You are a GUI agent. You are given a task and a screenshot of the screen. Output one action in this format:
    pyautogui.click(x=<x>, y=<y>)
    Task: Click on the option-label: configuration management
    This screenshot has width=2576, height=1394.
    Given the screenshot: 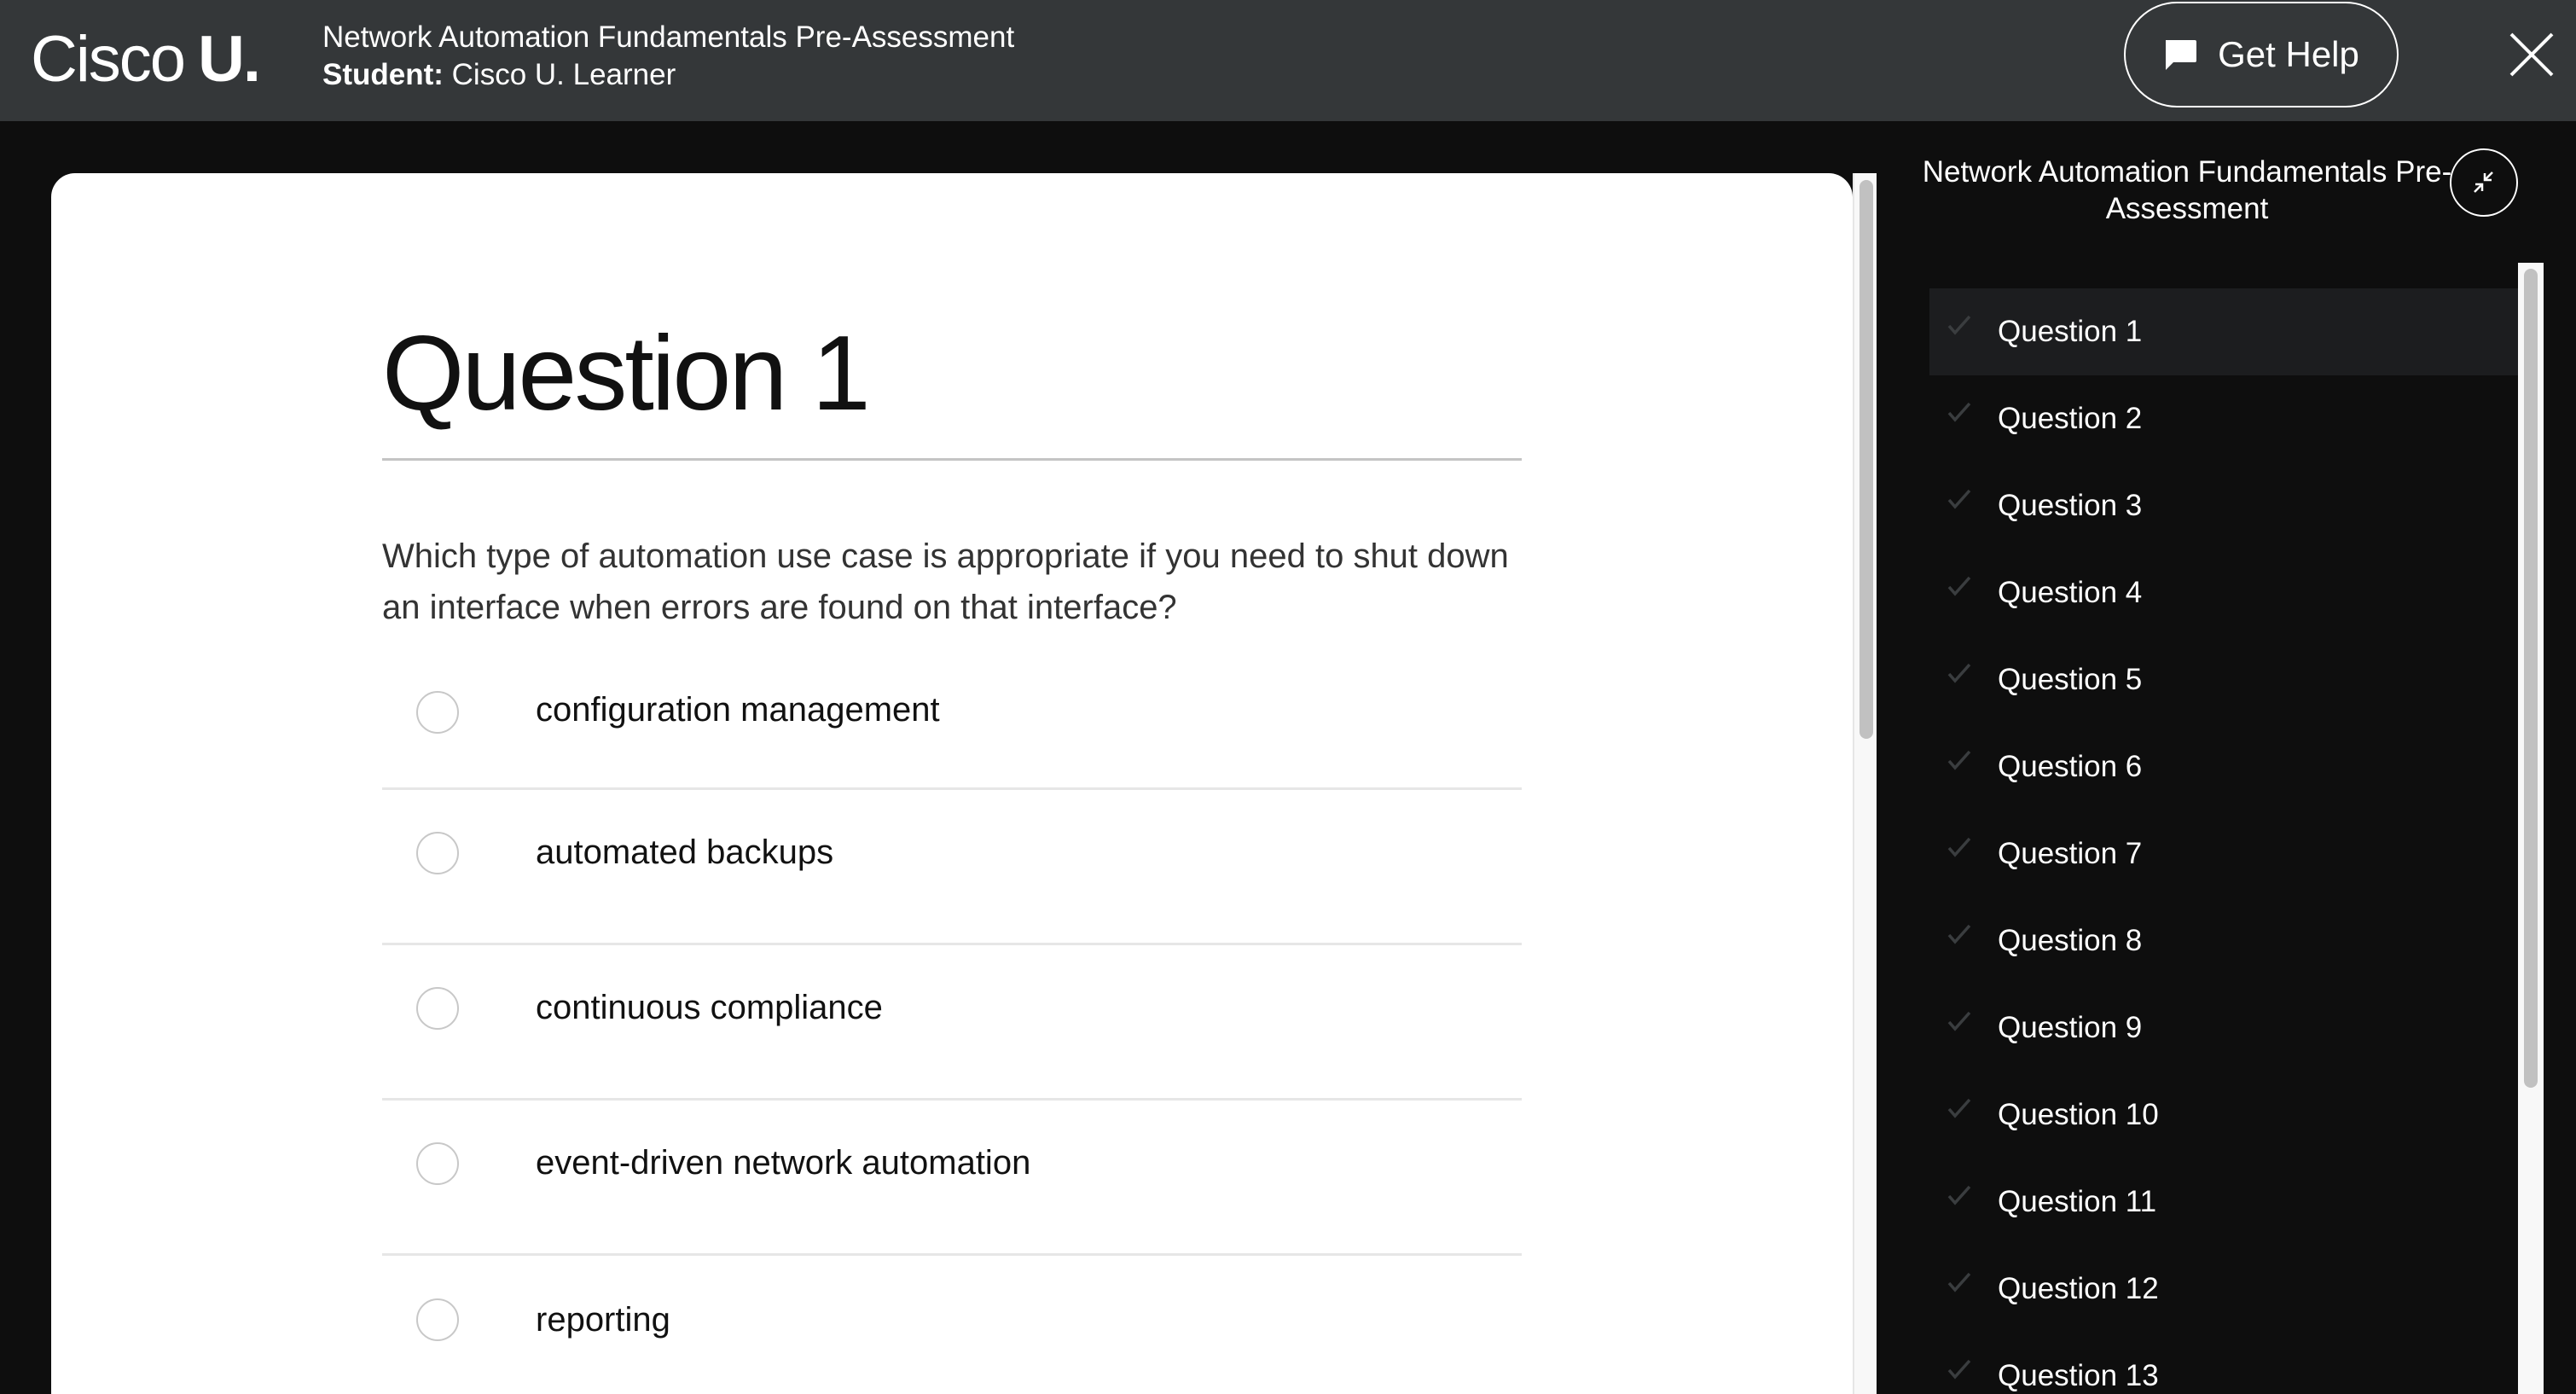 What is the action you would take?
    pyautogui.click(x=738, y=710)
    